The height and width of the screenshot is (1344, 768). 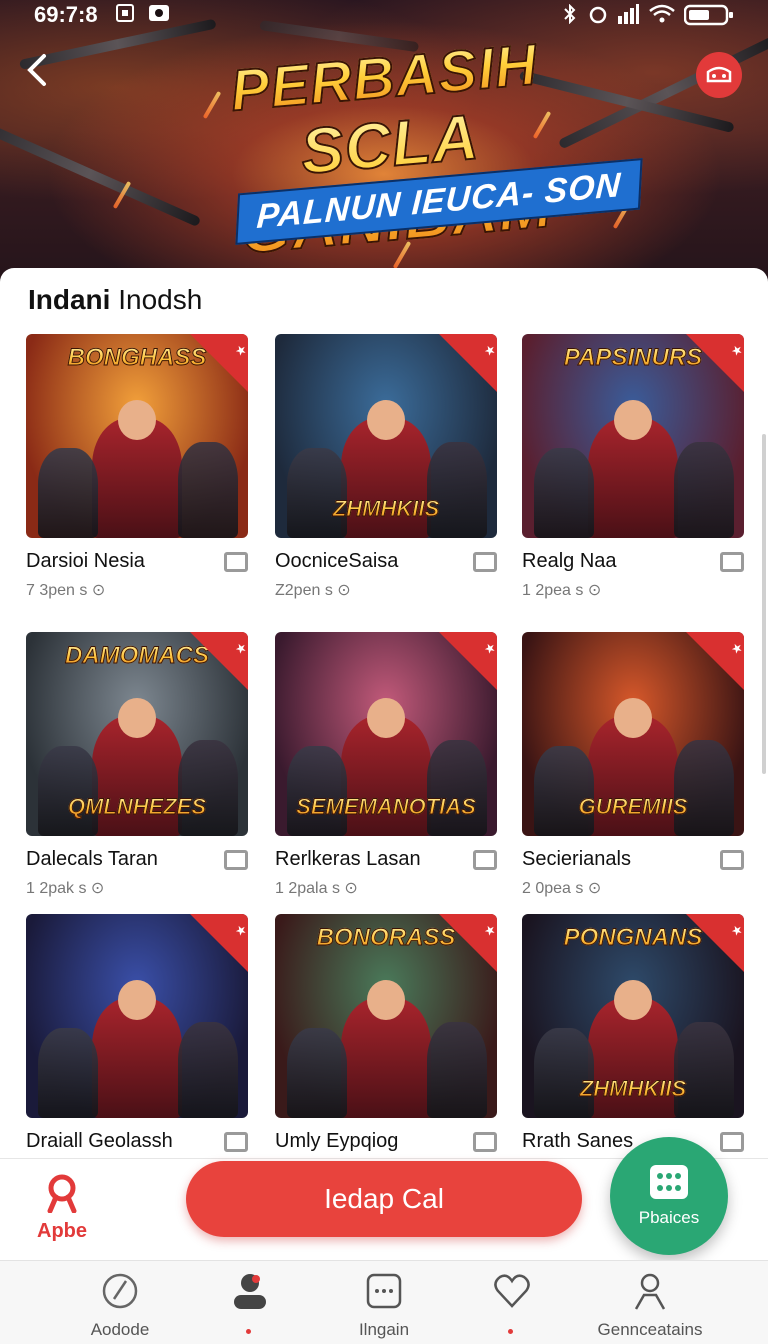 I want to click on game-title: Rerlkeras Lasan, so click(x=348, y=859).